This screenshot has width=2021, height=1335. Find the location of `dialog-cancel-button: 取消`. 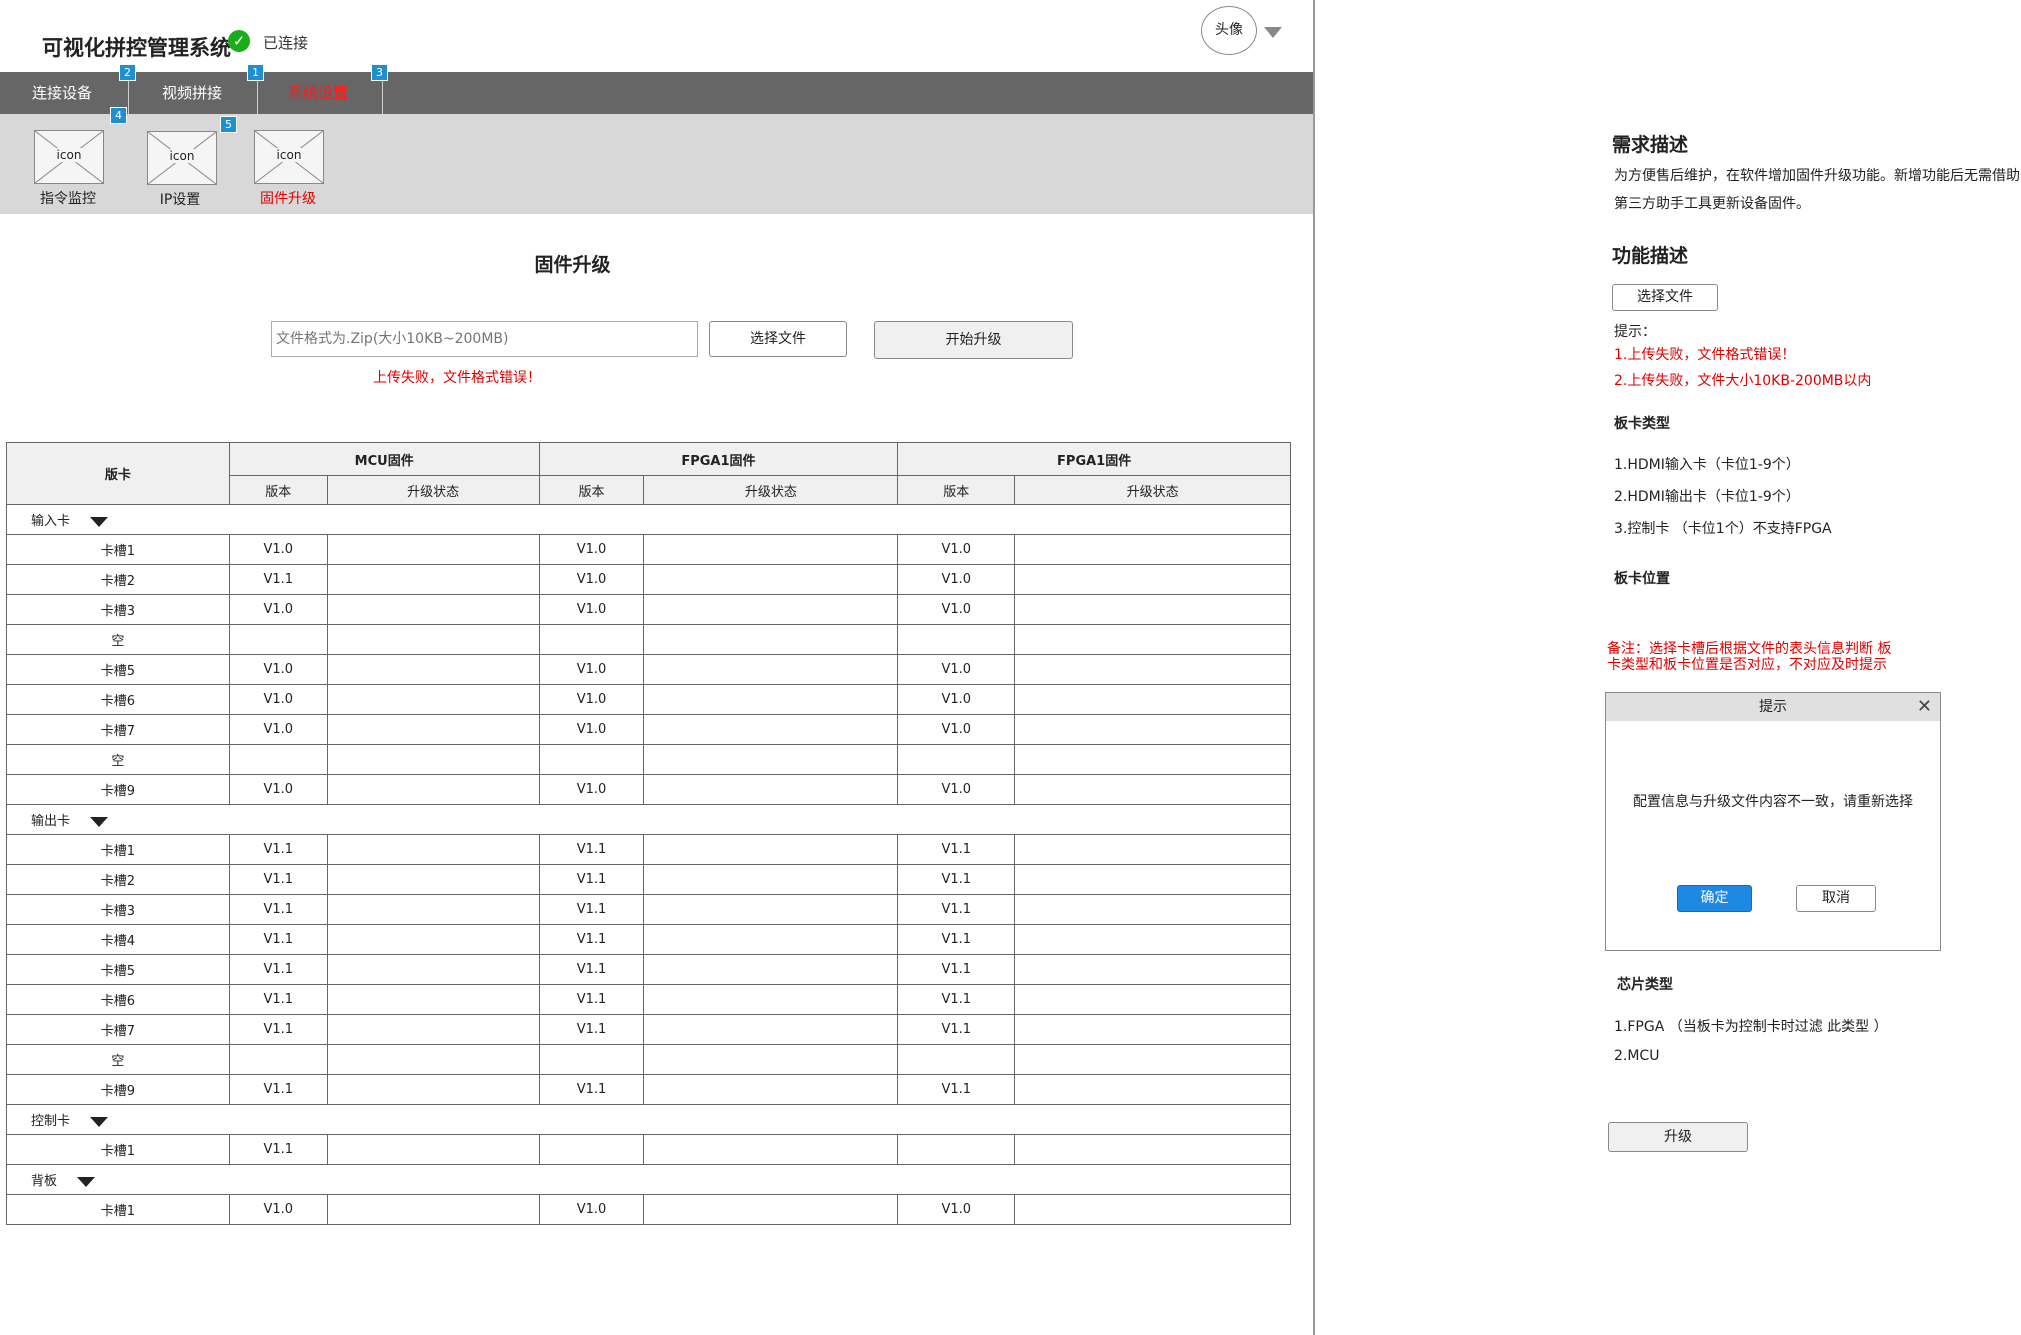

dialog-cancel-button: 取消 is located at coordinates (1836, 898).